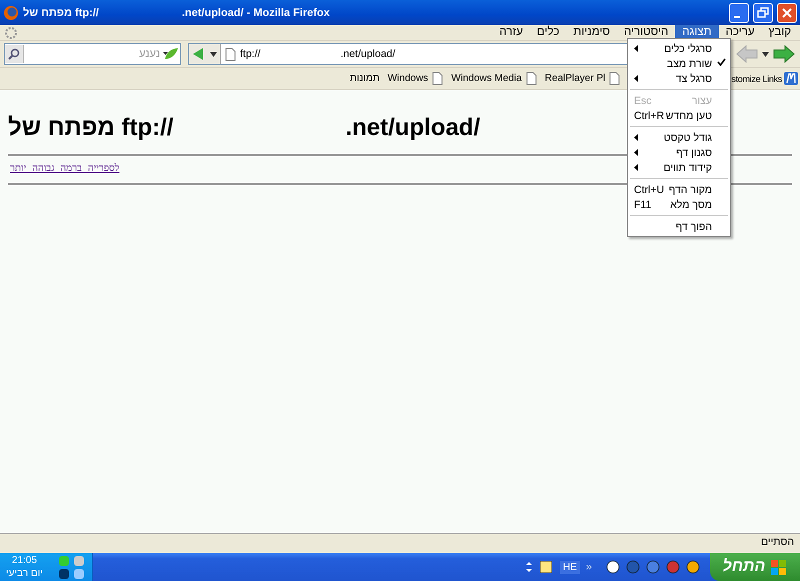 This screenshot has height=581, width=800. Describe the element at coordinates (24, 573) in the screenshot. I see `clock-day: יום רביעי` at that location.